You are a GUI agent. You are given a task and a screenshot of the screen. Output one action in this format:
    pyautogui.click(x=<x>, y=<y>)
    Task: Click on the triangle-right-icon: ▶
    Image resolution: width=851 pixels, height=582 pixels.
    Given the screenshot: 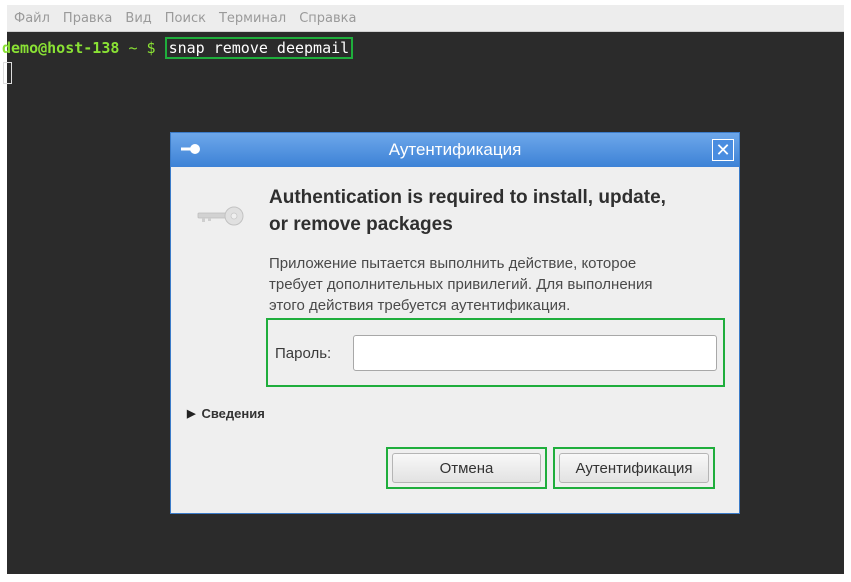 What is the action you would take?
    pyautogui.click(x=191, y=414)
    